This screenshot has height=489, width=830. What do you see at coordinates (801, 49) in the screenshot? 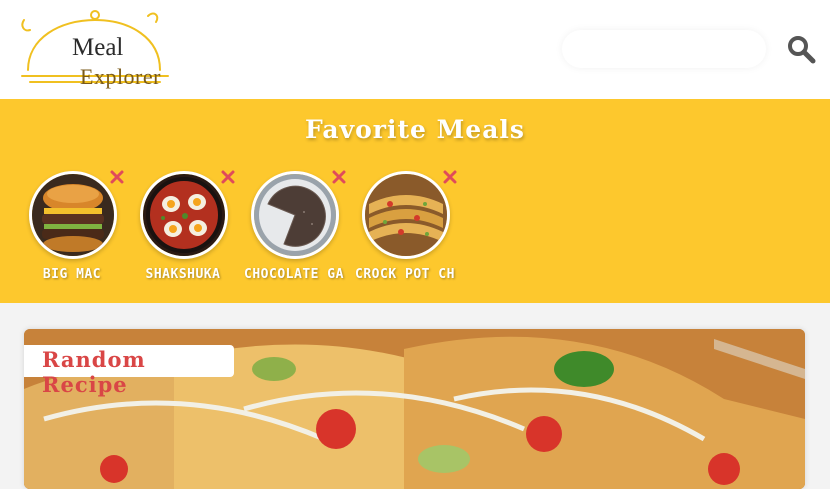
I see `search-icon` at bounding box center [801, 49].